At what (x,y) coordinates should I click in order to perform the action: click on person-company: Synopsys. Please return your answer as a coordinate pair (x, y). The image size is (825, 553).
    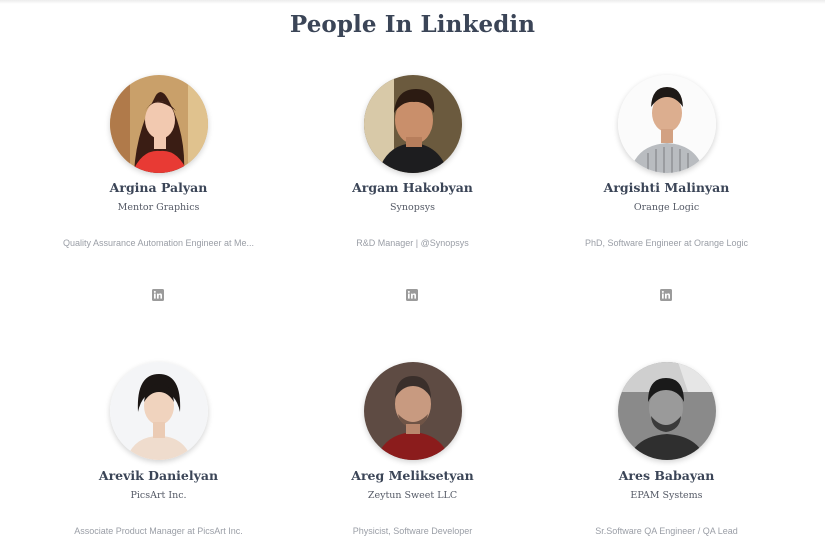
    Looking at the image, I should click on (412, 207).